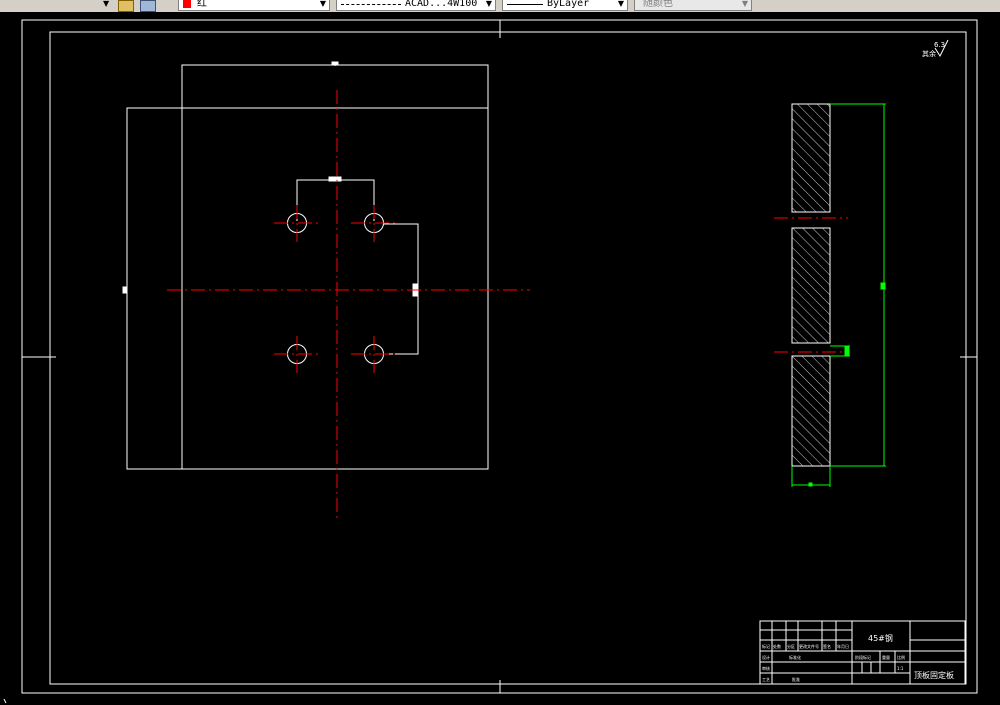 This screenshot has height=705, width=1000. Describe the element at coordinates (929, 53) in the screenshot. I see `surface-finish-note: 其余` at that location.